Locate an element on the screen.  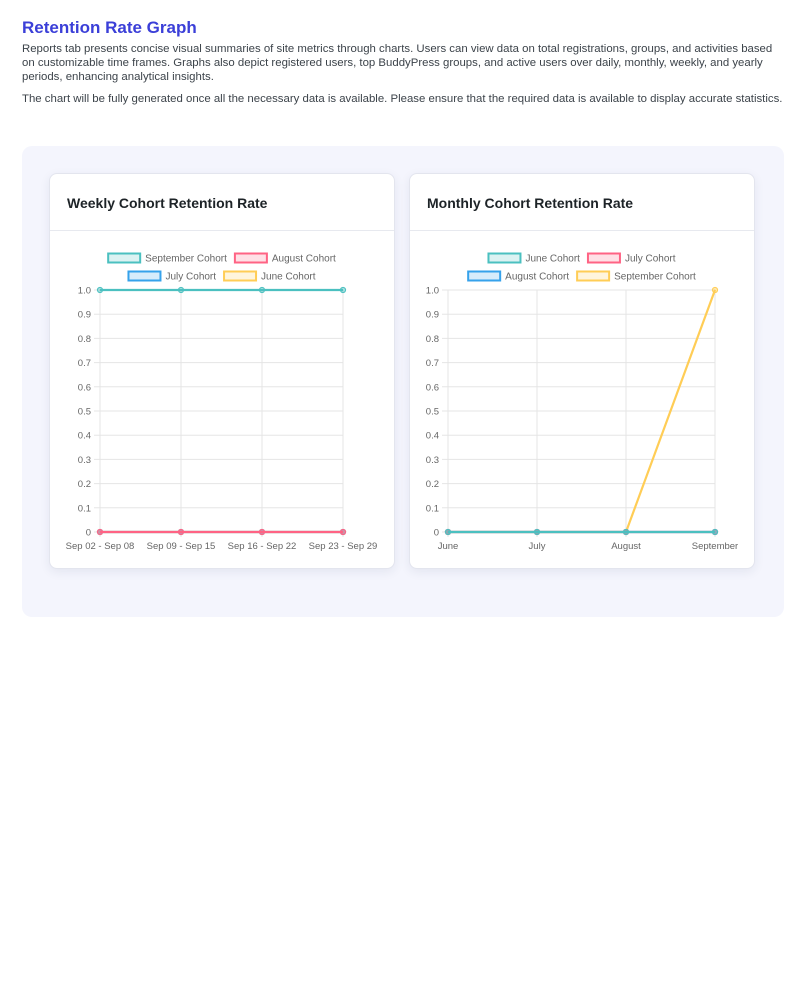
x-tick-label: Sep 16 - Sep 22 is located at coordinates (262, 546).